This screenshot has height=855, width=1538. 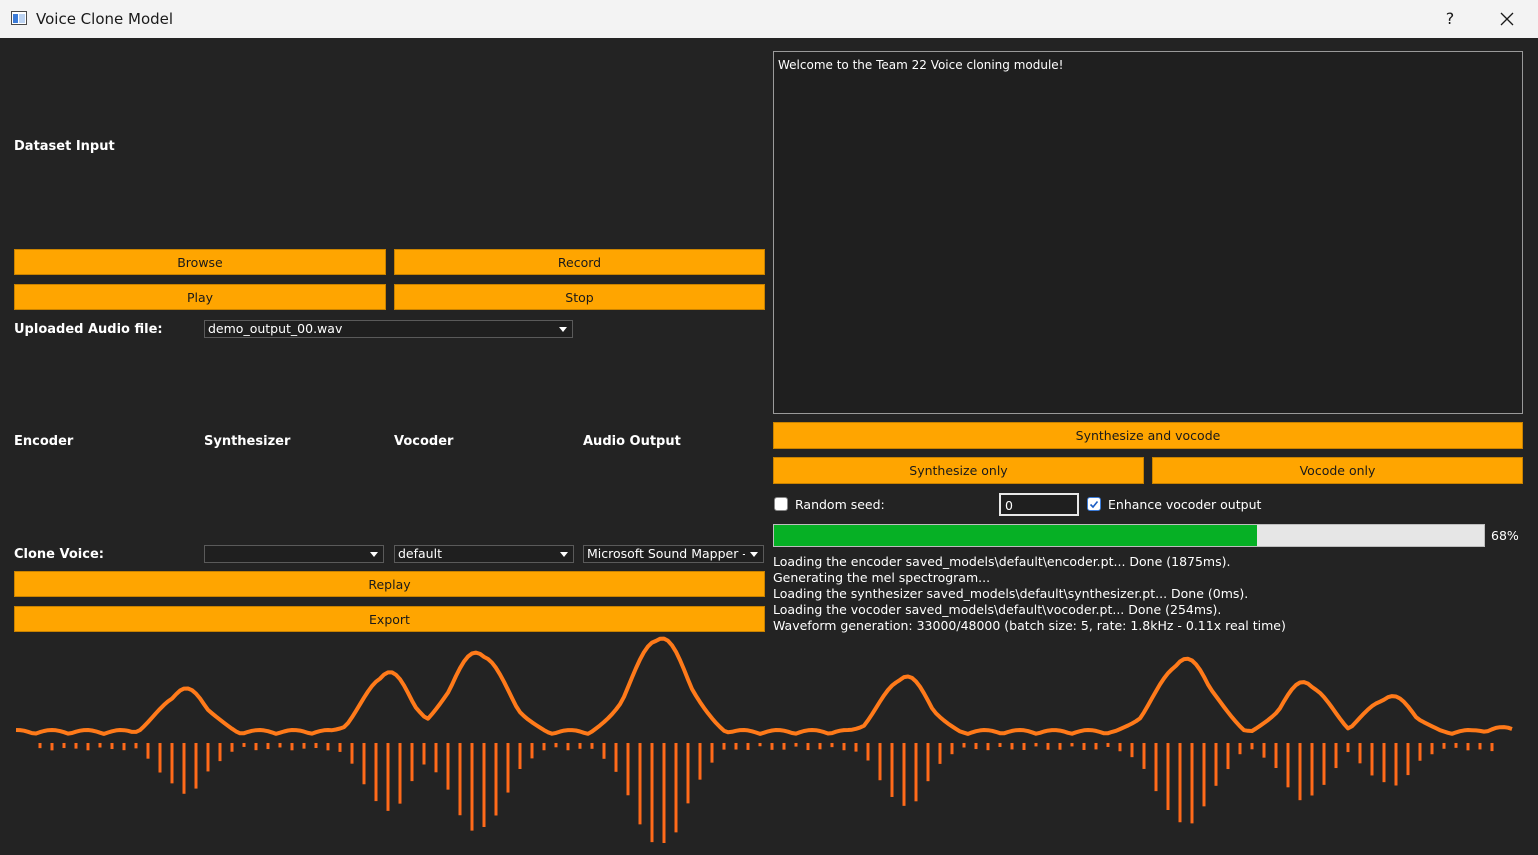 I want to click on window-title: Voice Clone Model, so click(x=105, y=19).